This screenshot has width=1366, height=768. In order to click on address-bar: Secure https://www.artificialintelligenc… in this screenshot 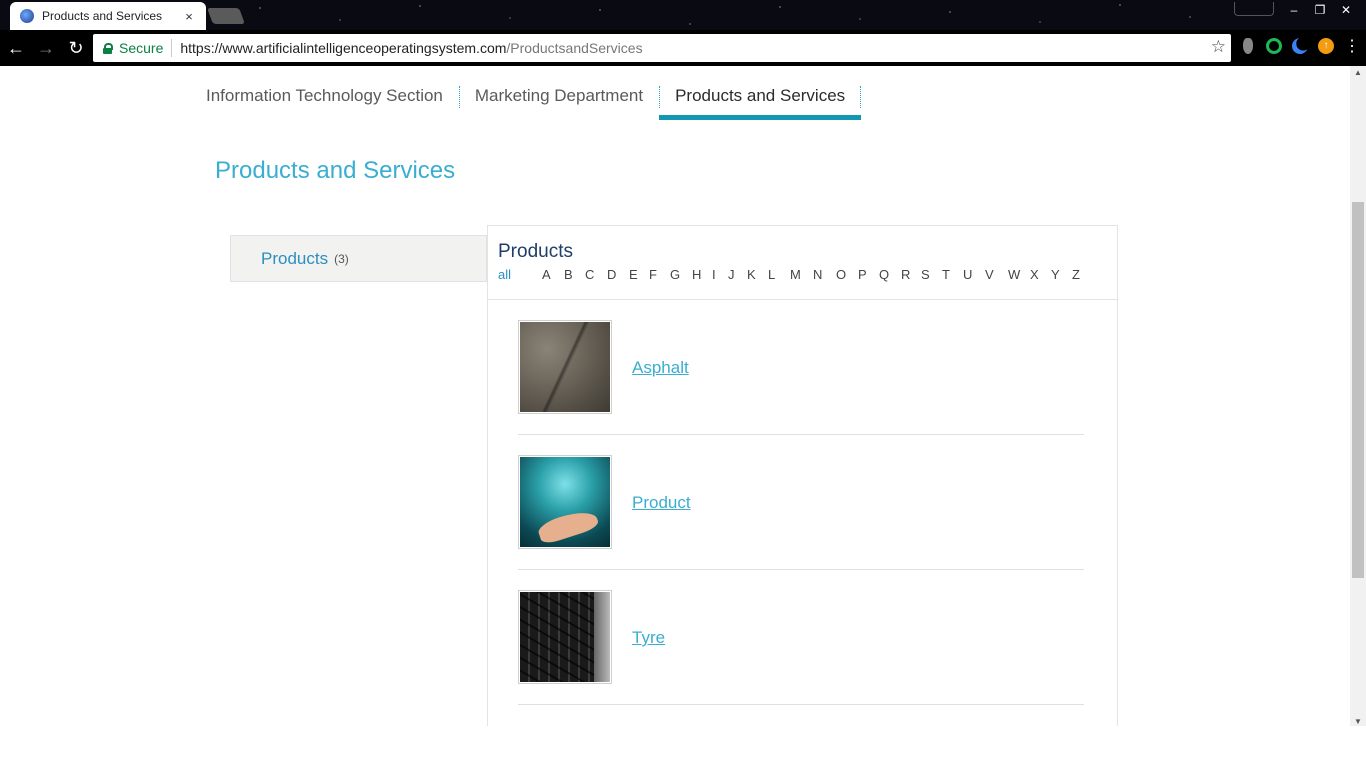, I will do `click(662, 48)`.